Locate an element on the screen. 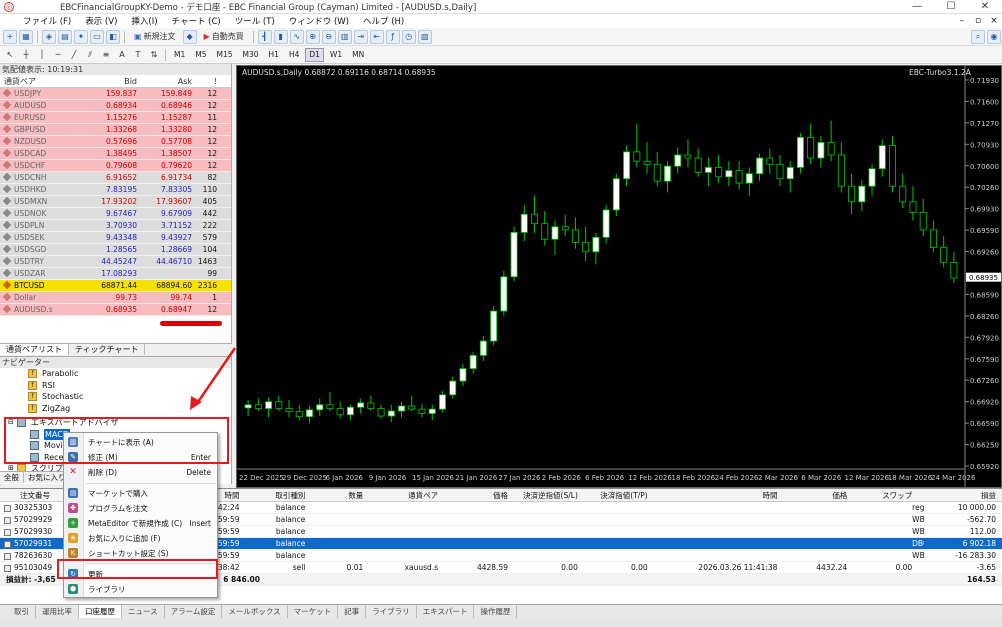 This screenshot has width=1002, height=627. arrows-icon: ⇅ is located at coordinates (154, 55).